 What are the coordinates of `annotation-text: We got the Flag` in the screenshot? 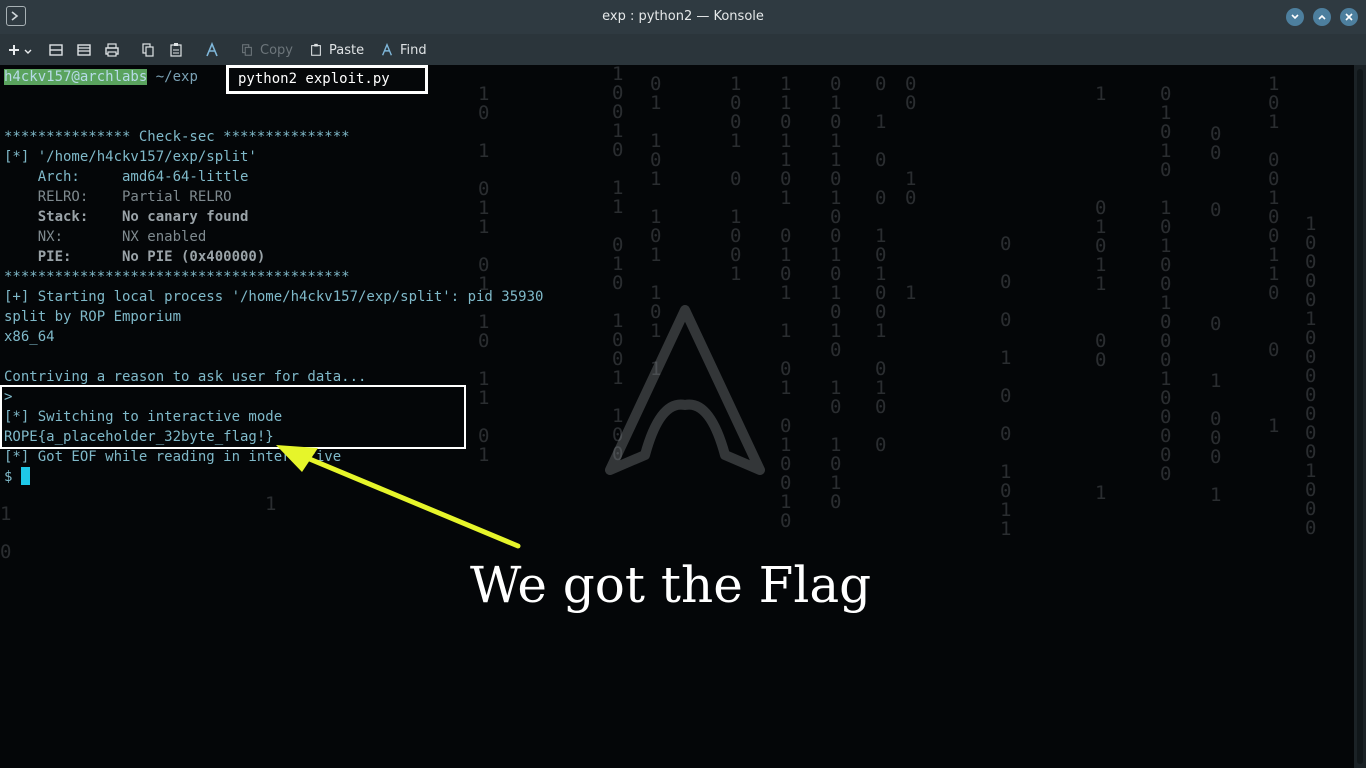 It's located at (671, 585).